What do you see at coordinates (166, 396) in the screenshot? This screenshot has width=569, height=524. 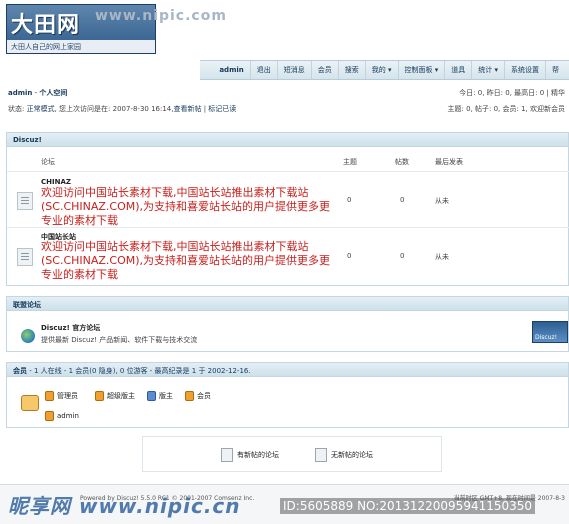 I see `legend-mod-label: 版主` at bounding box center [166, 396].